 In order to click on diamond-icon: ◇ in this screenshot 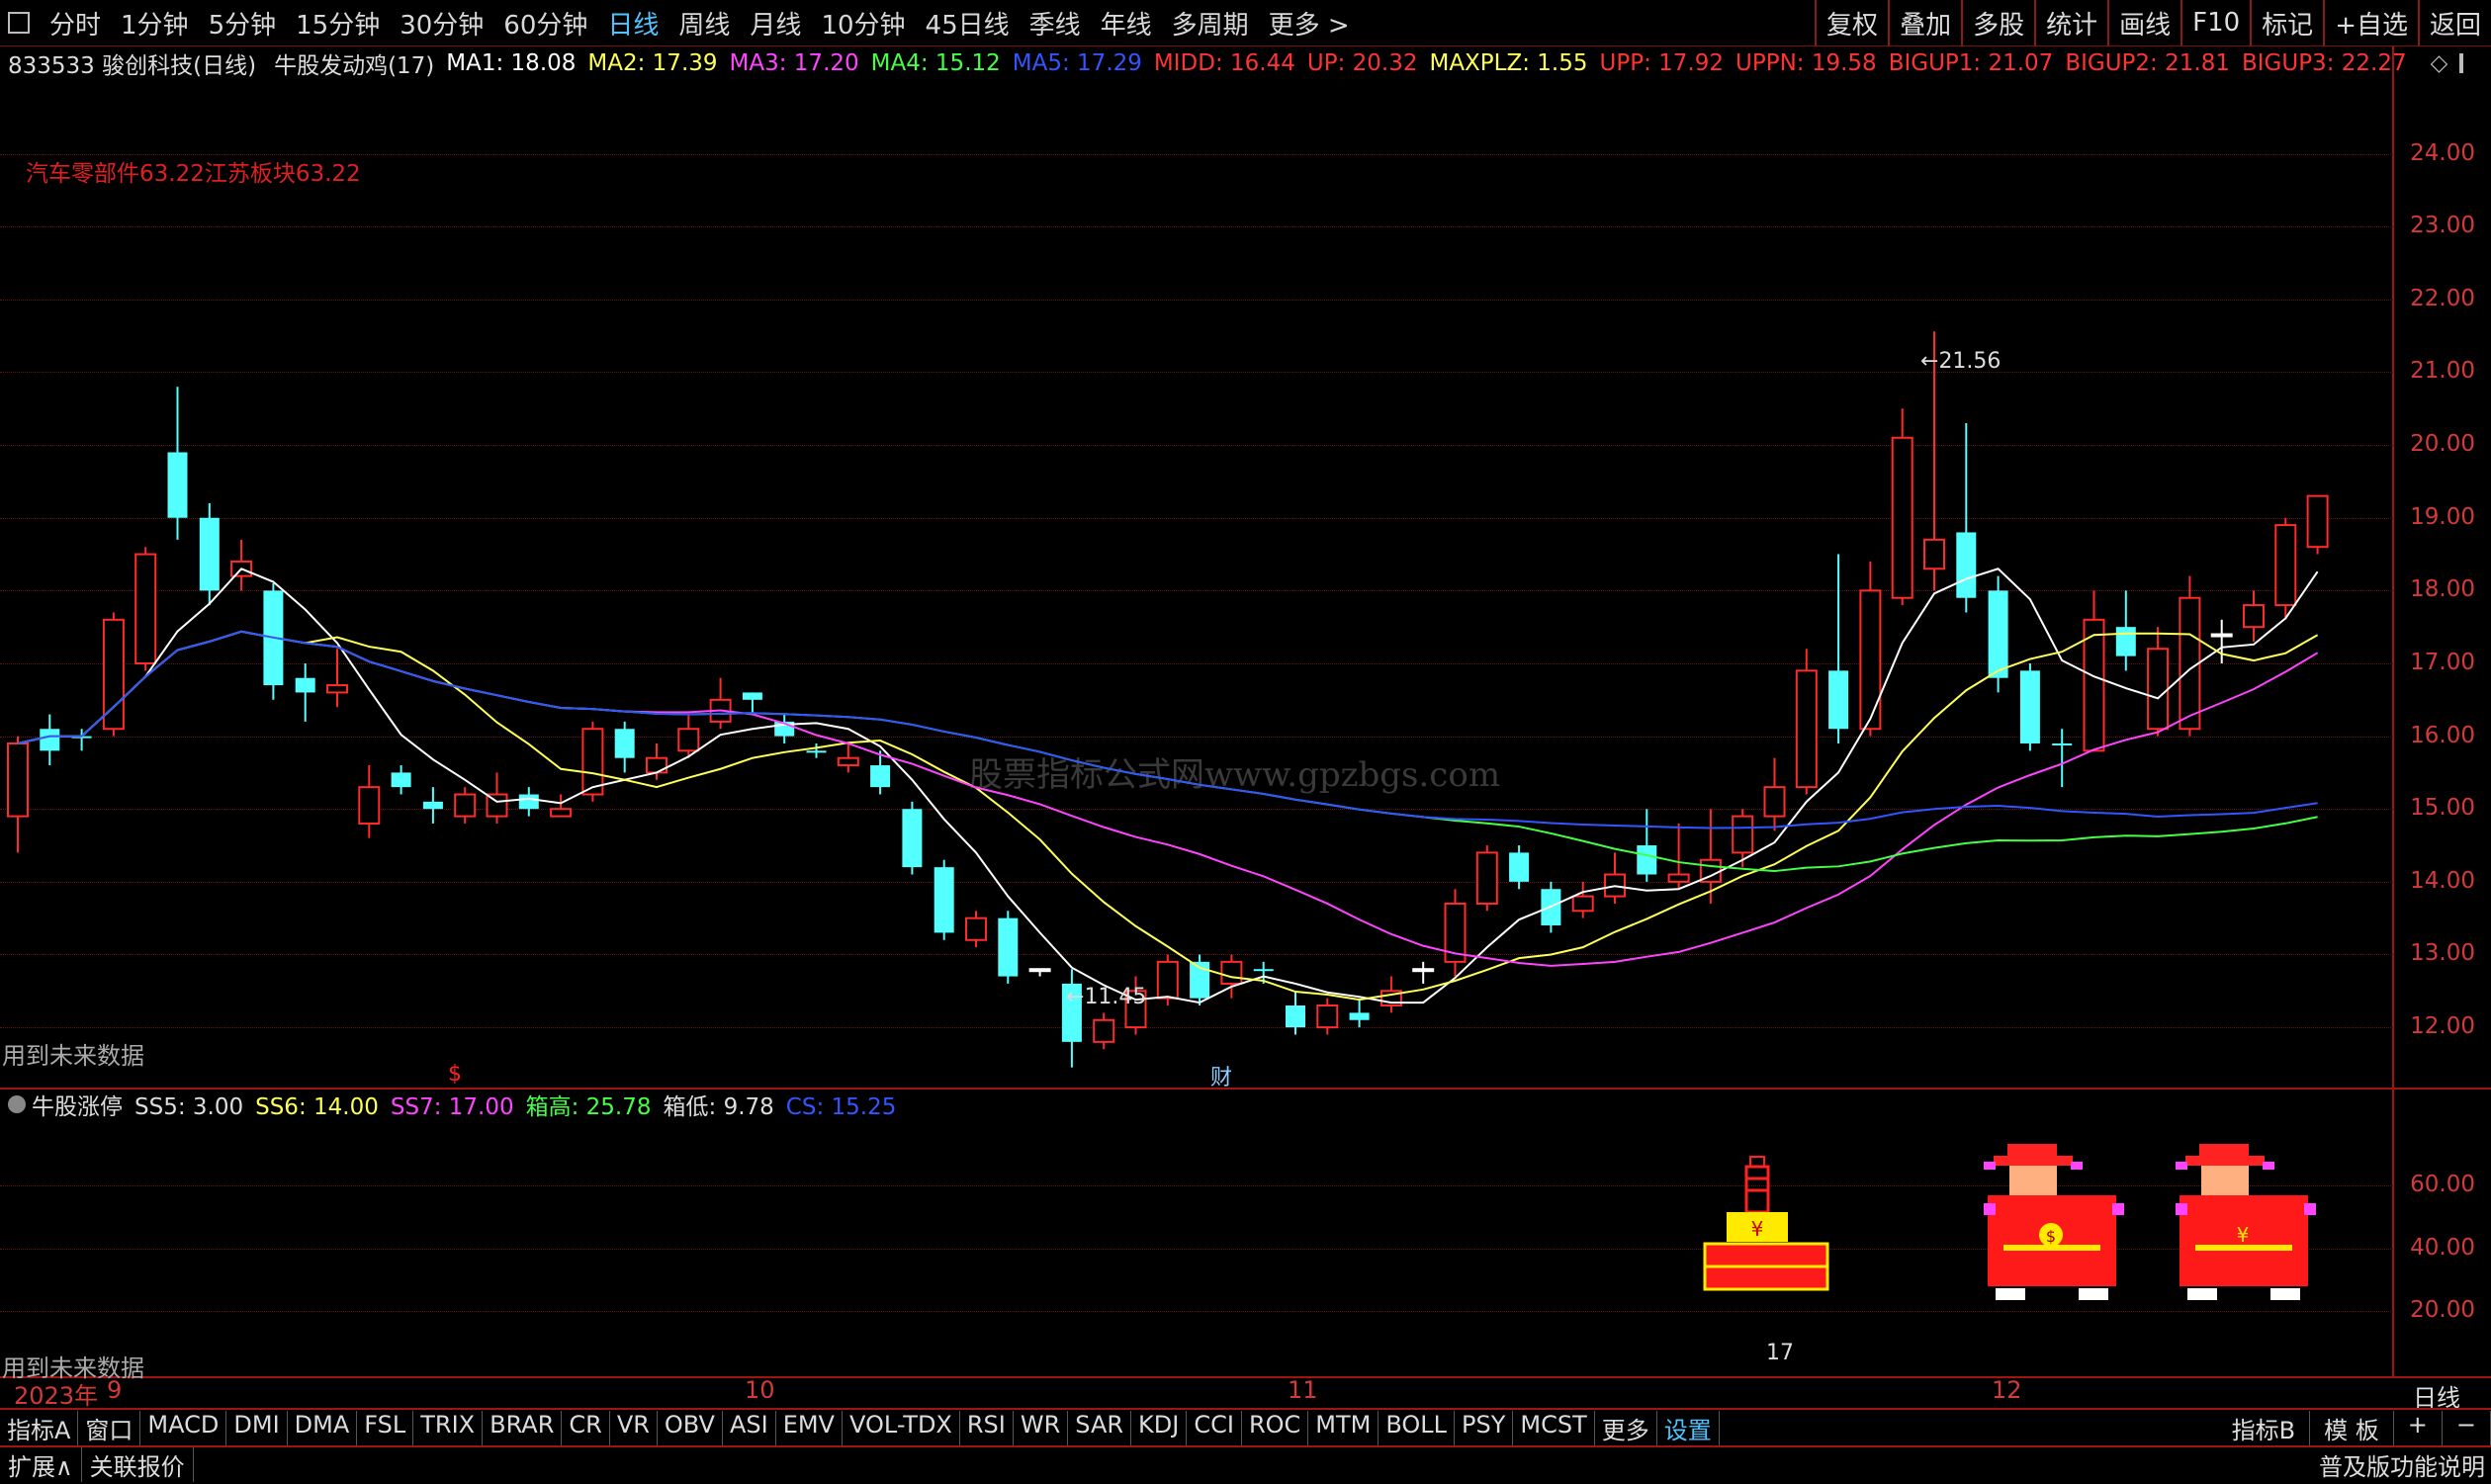, I will do `click(2439, 63)`.